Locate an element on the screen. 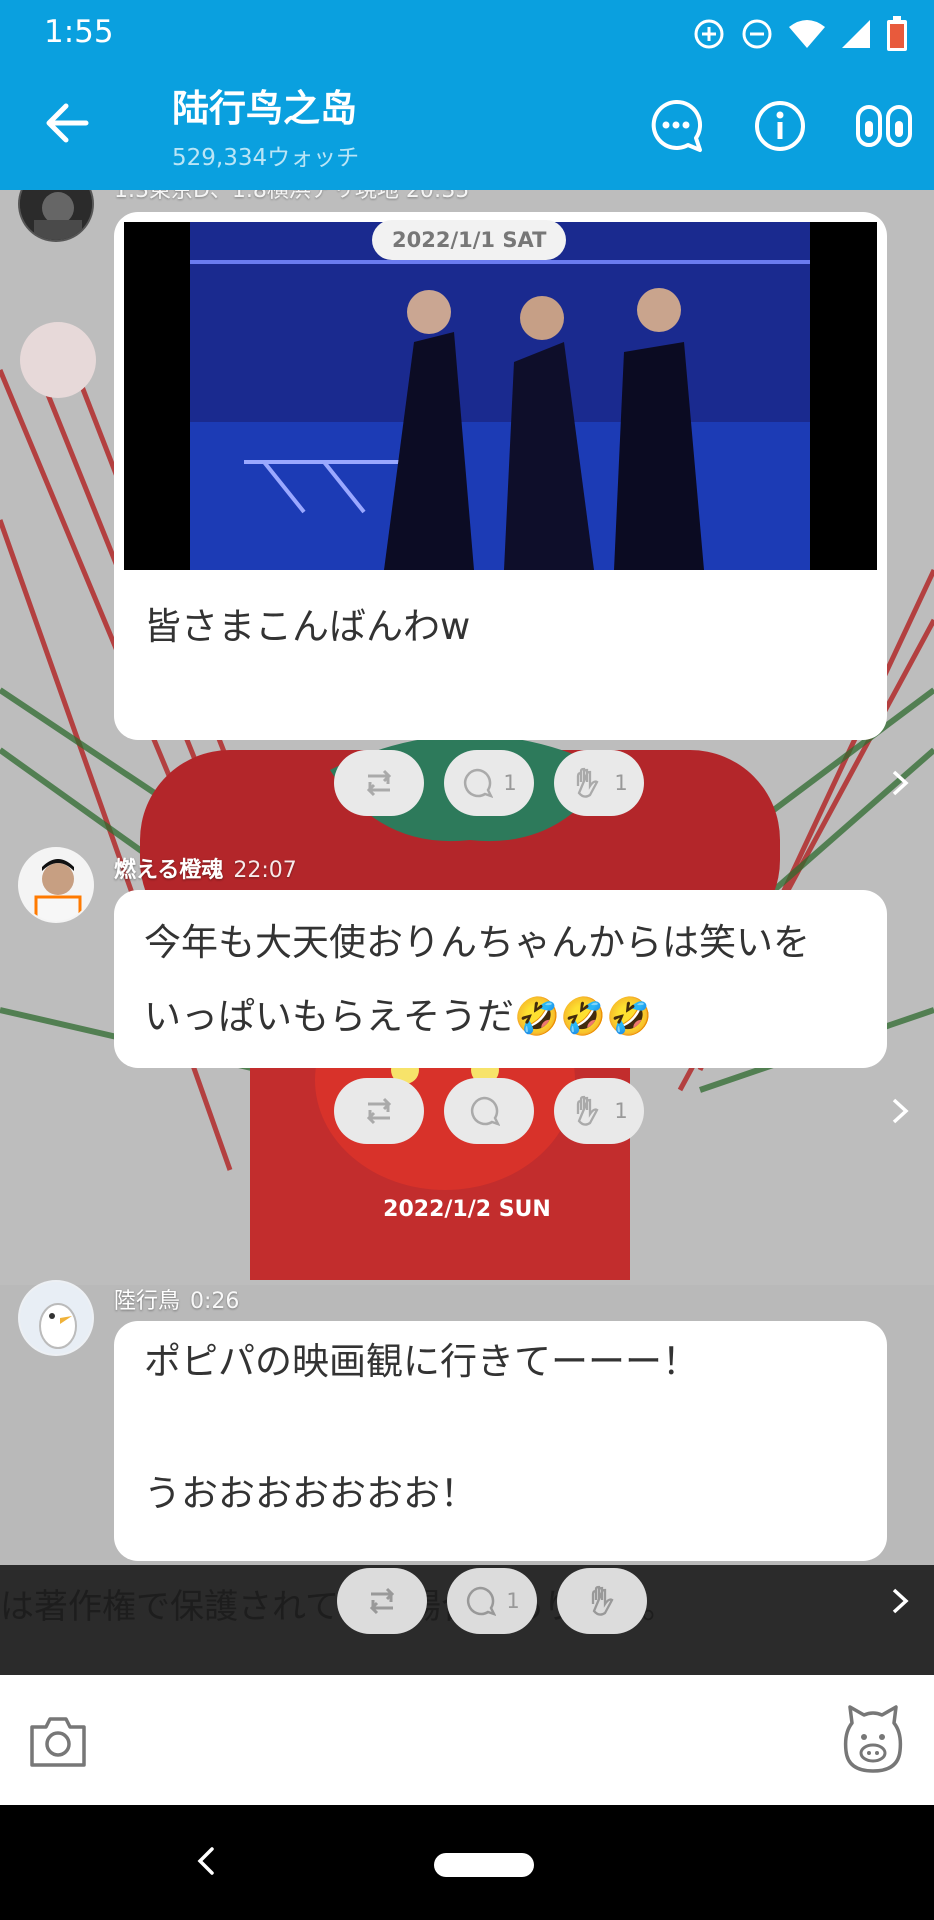 This screenshot has width=934, height=1920. wifi-icon is located at coordinates (807, 34).